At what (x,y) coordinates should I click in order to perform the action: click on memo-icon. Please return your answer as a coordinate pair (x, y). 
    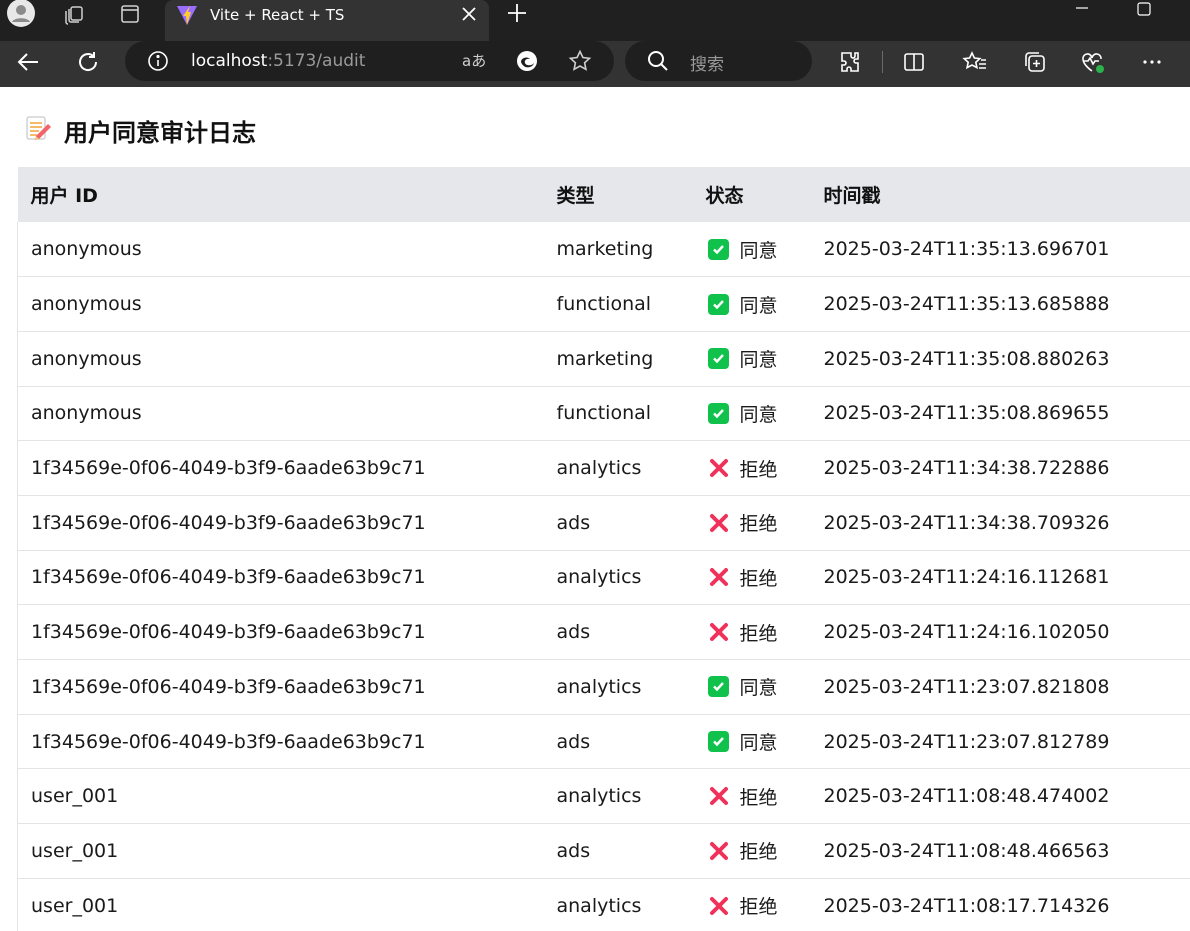
    Looking at the image, I should click on (38, 130).